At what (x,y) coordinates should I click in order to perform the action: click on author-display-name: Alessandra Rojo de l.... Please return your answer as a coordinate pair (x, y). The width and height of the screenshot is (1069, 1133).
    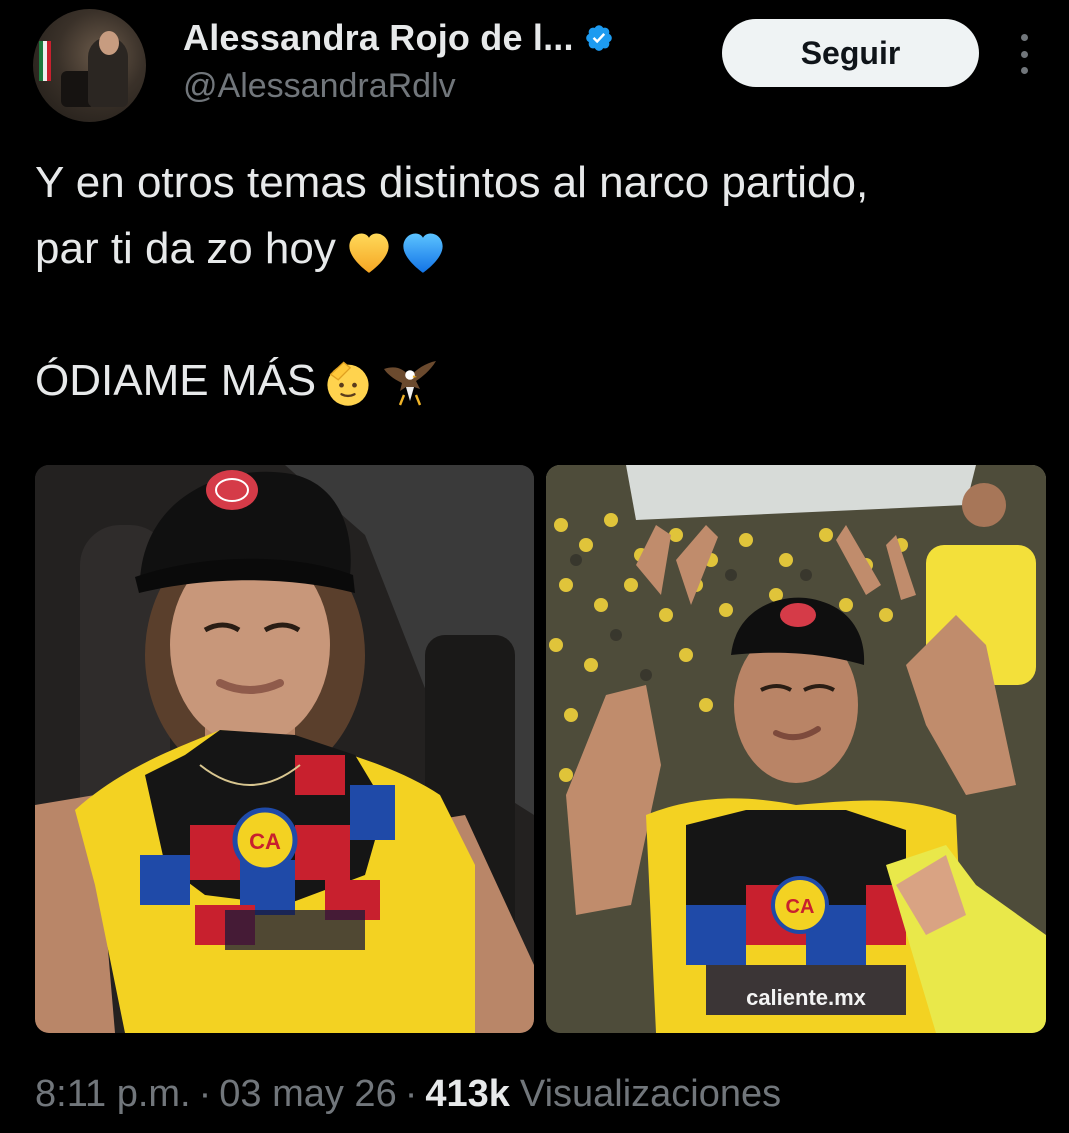
    Looking at the image, I should click on (378, 38).